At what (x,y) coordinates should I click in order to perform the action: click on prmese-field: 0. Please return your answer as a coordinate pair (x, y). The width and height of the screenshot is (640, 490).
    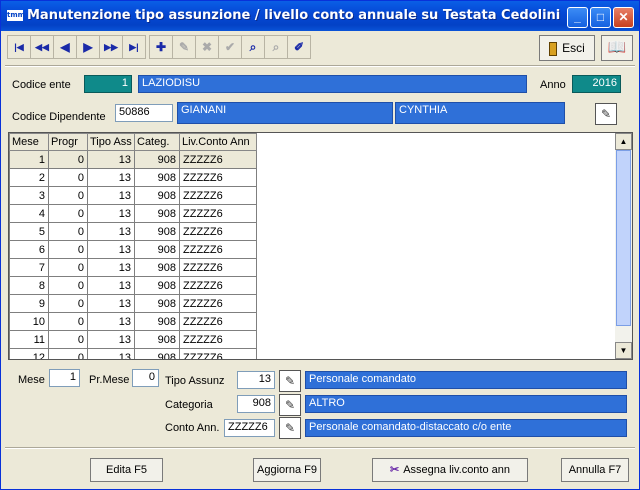
    Looking at the image, I should click on (145, 378).